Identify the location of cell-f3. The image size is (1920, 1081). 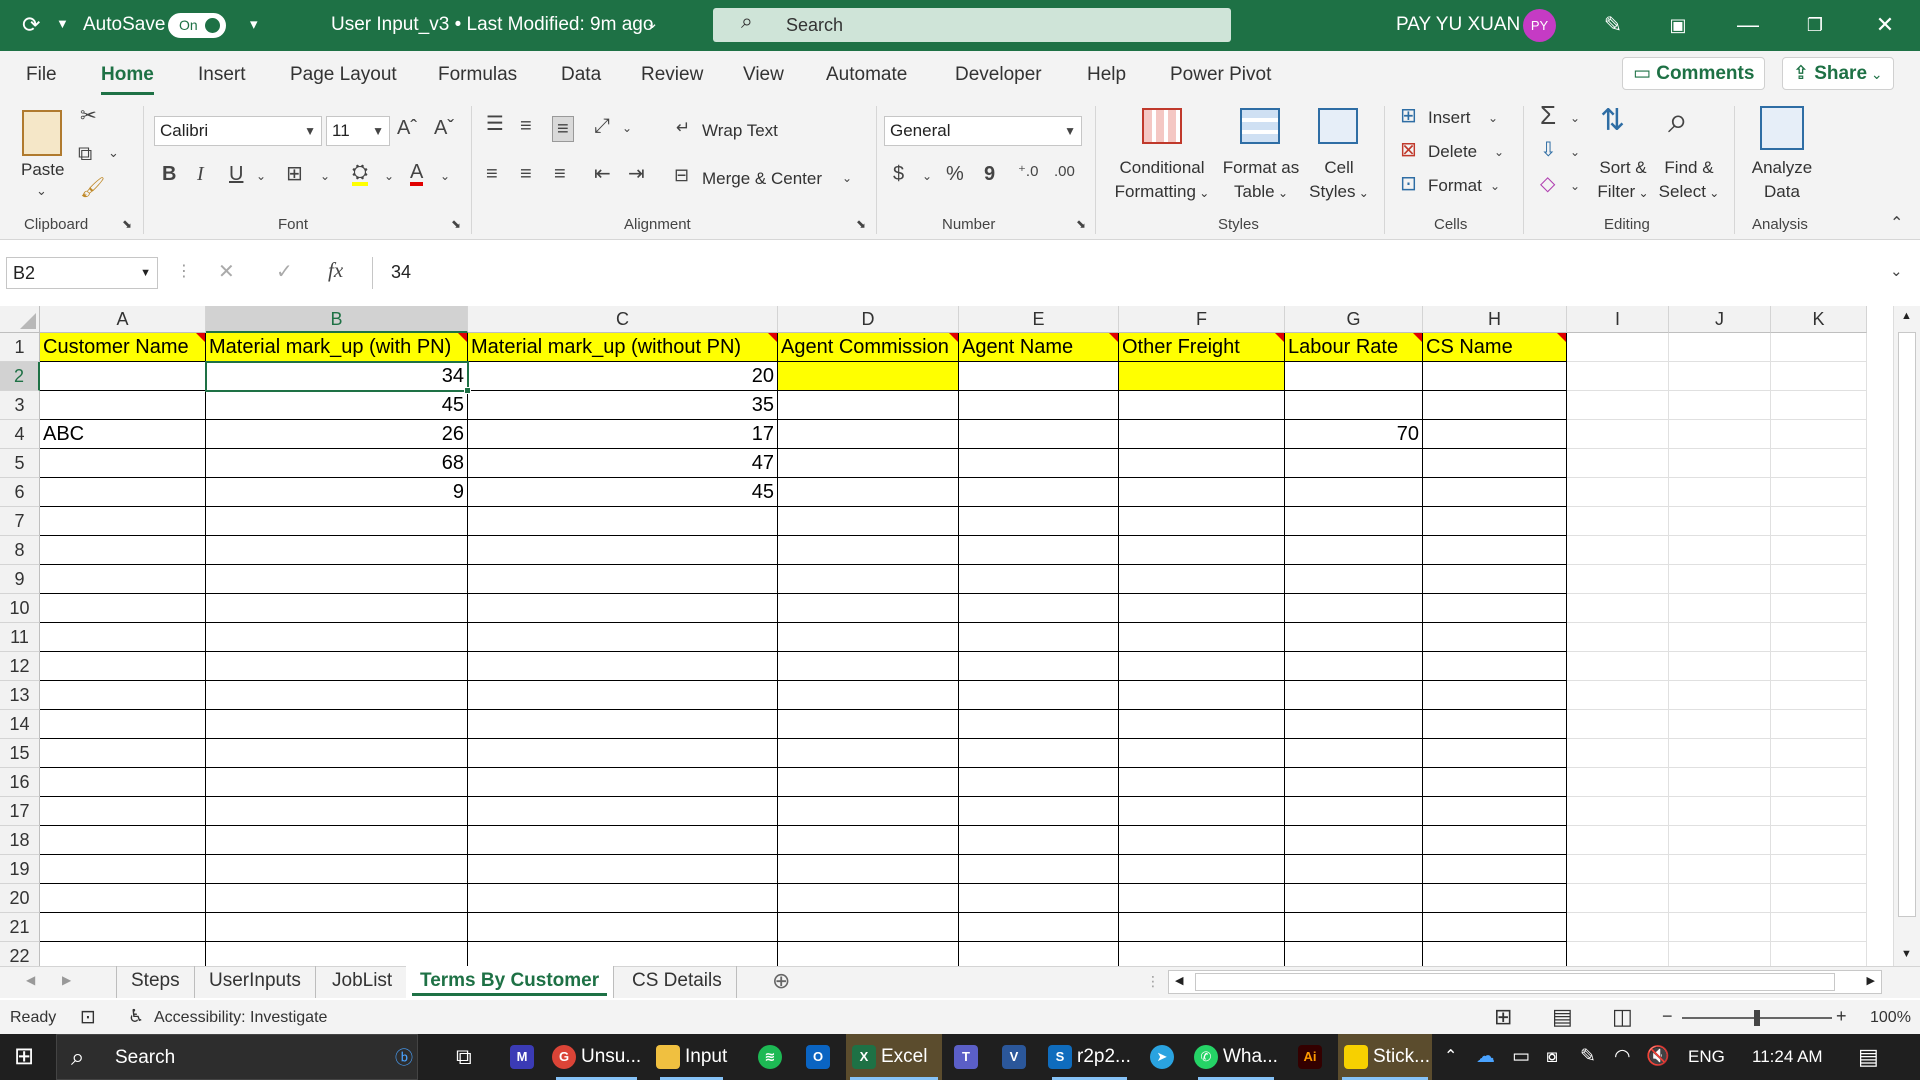
(1202, 405).